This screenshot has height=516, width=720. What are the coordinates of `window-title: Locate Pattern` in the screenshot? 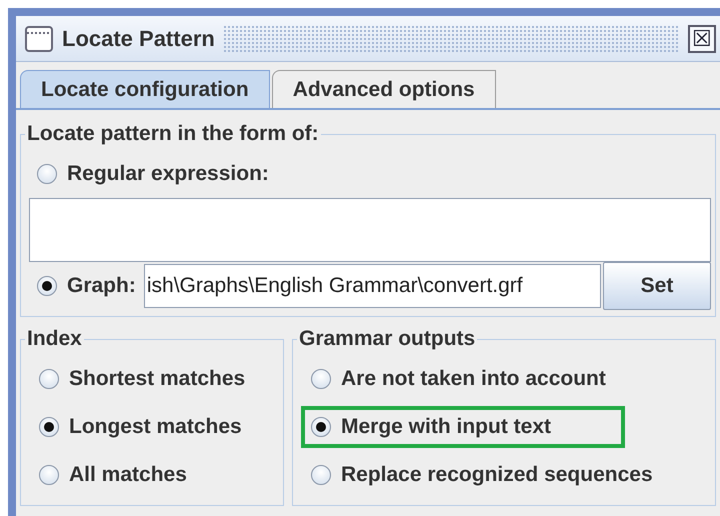 It's located at (138, 39).